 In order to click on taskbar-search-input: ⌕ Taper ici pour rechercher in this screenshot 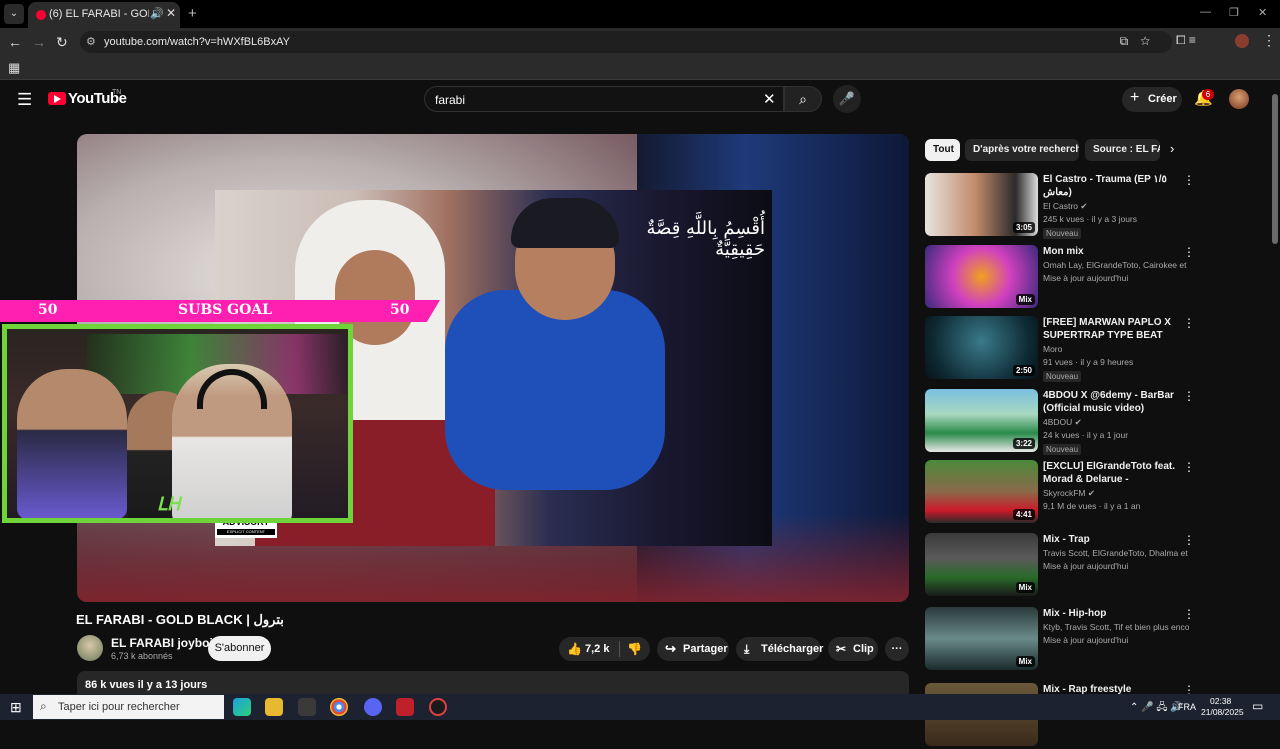, I will do `click(128, 707)`.